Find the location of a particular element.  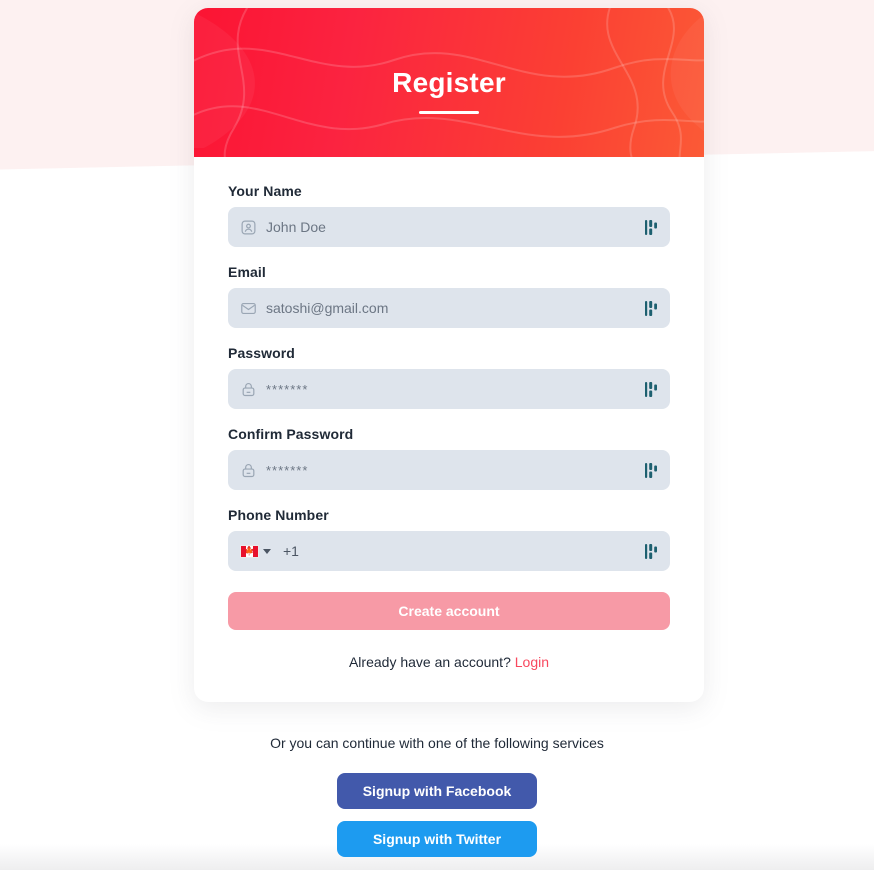

password-value: ******* is located at coordinates (287, 389).